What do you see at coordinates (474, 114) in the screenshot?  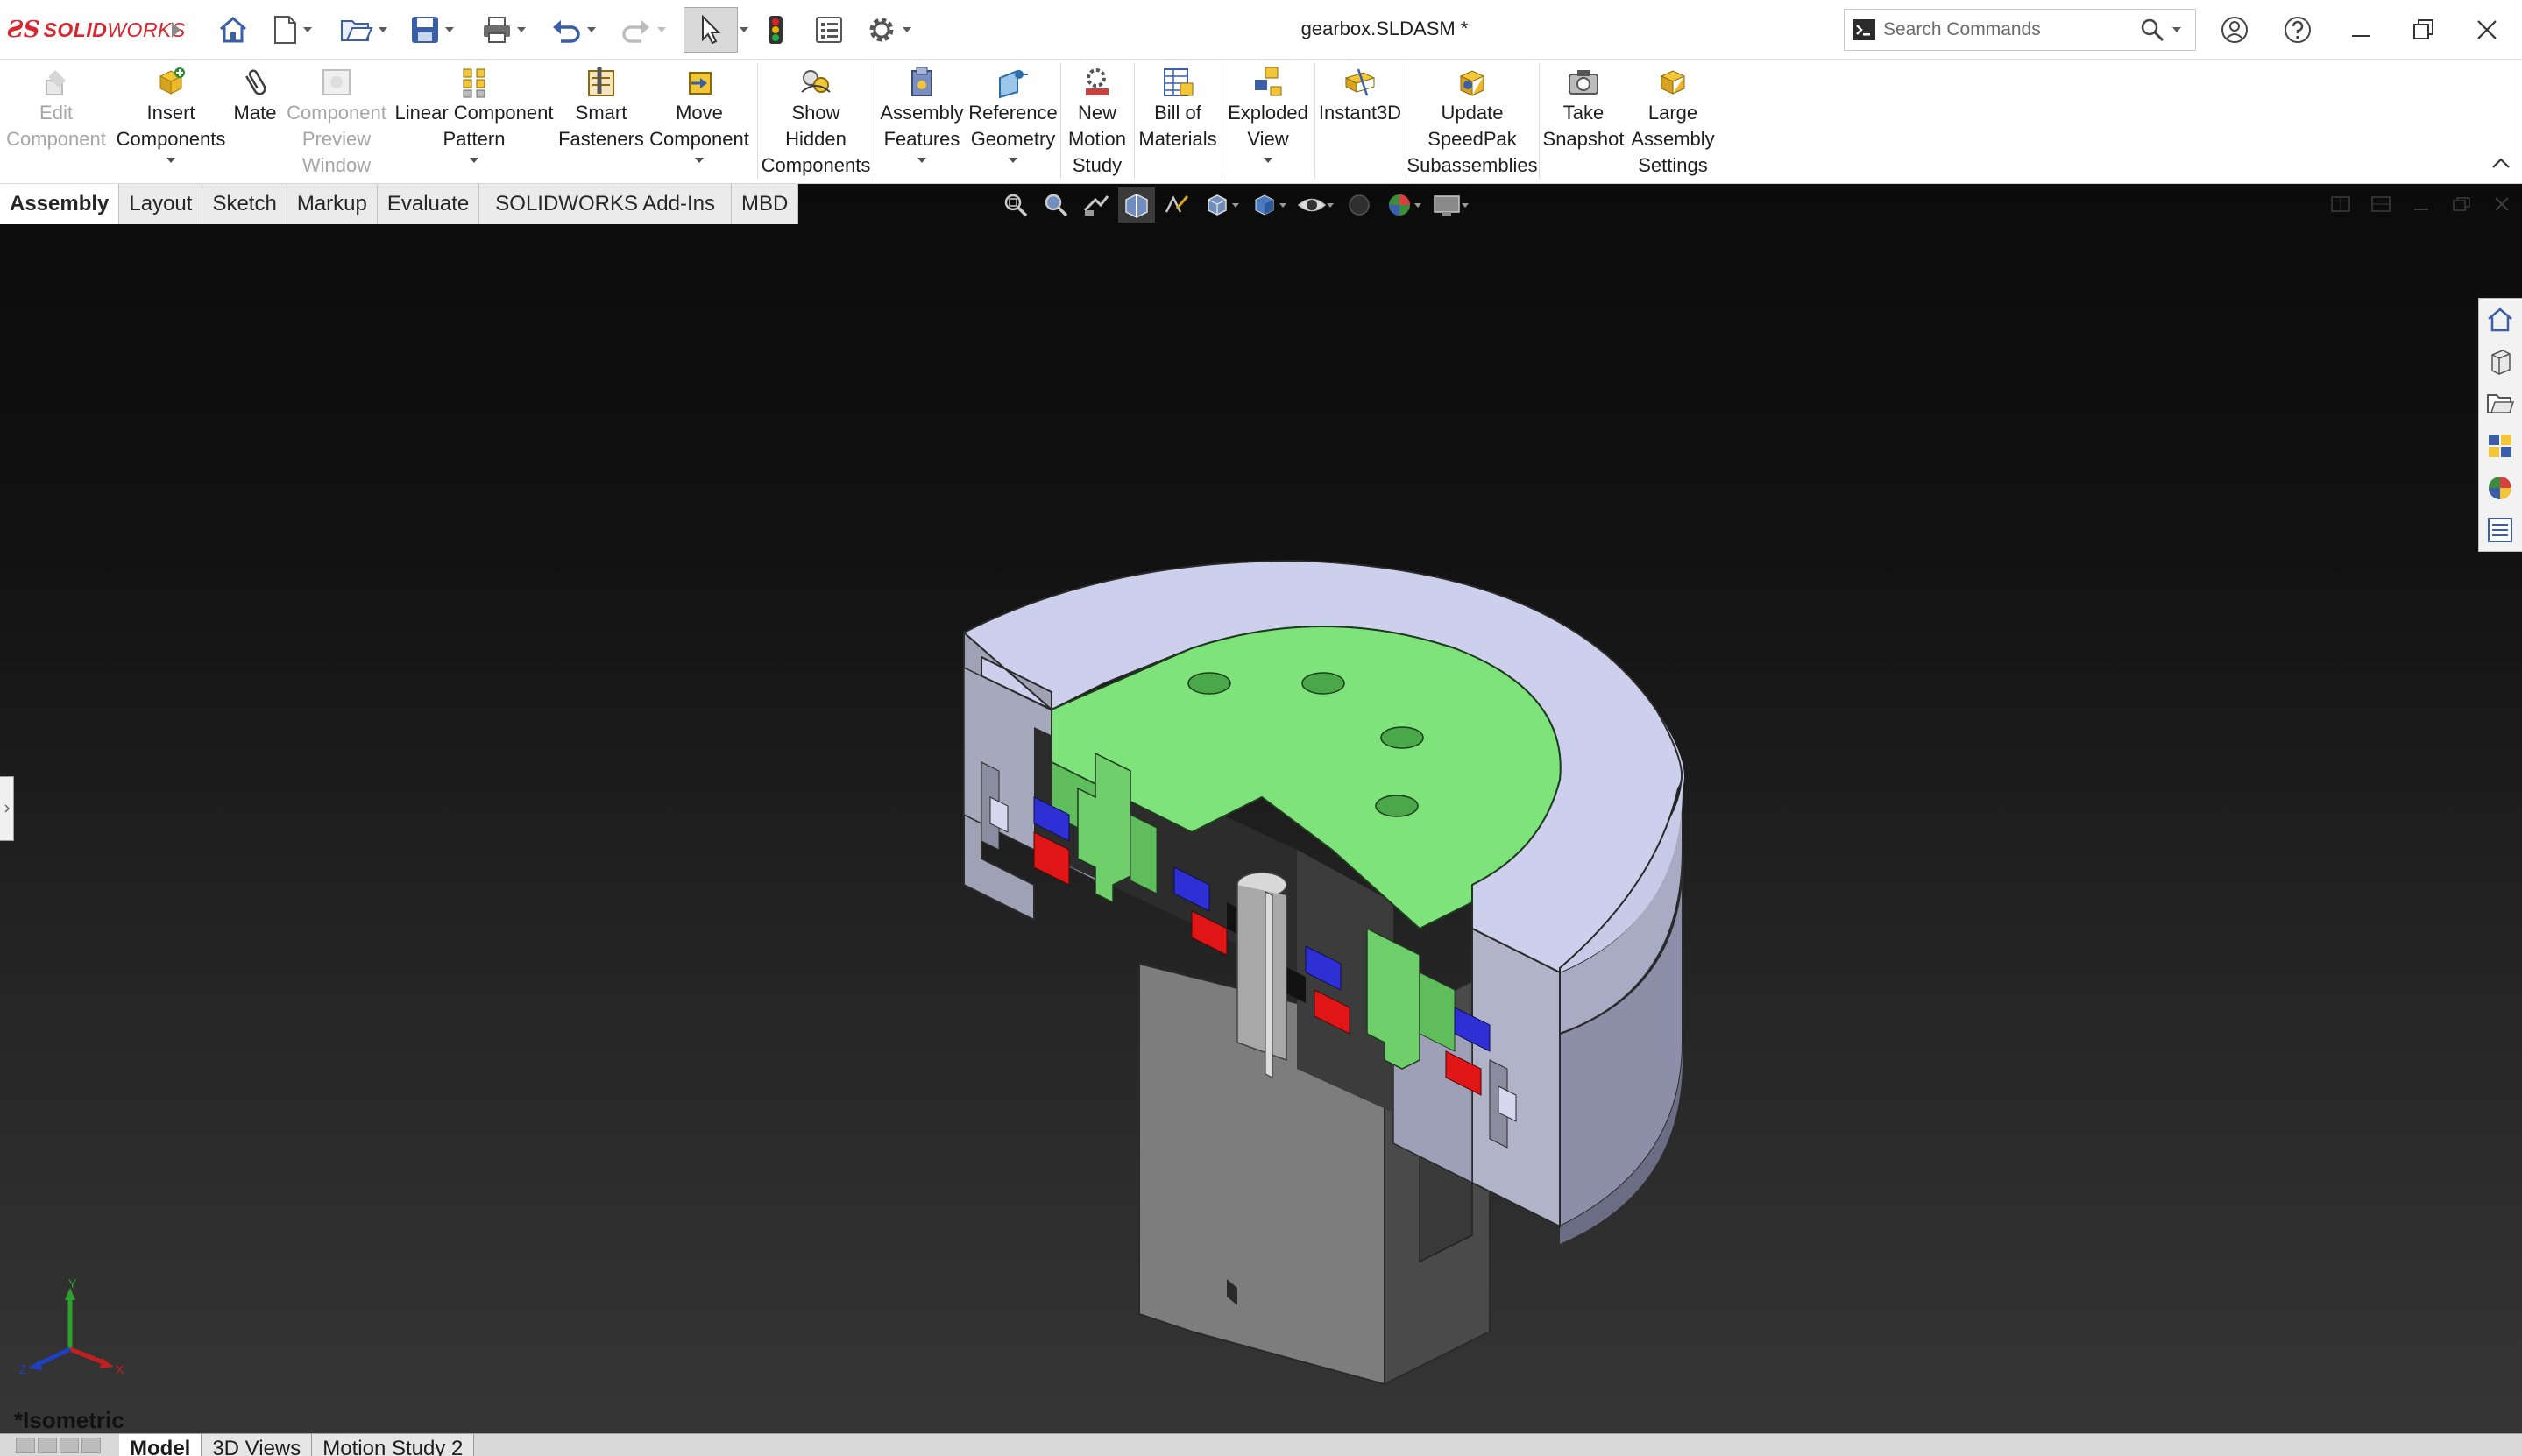 I see `linear-component-pattern-button: Linear Component Pattern` at bounding box center [474, 114].